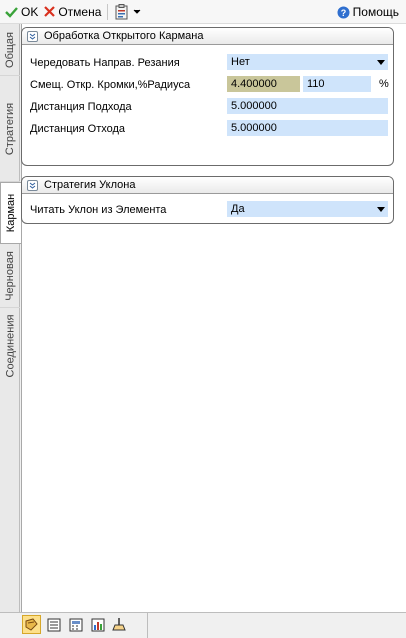 The height and width of the screenshot is (638, 406). Describe the element at coordinates (375, 12) in the screenshot. I see `help-label: Помощь` at that location.